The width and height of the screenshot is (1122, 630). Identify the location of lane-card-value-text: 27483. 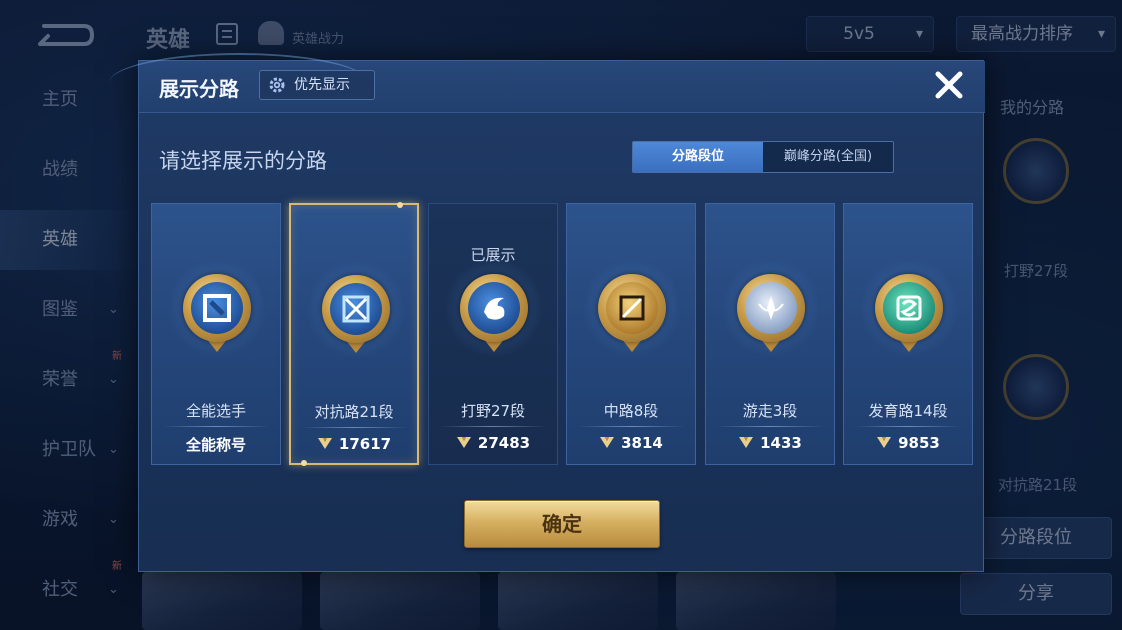
(504, 443).